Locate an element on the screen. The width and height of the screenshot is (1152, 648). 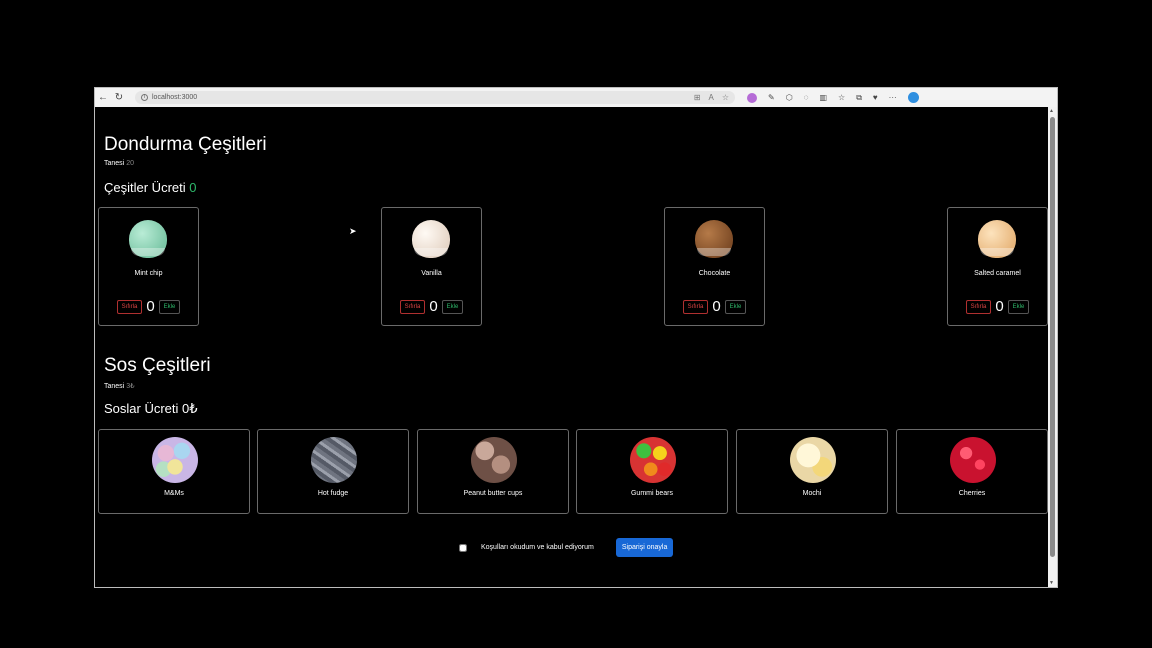
salted-caramel-image is located at coordinates (997, 239).